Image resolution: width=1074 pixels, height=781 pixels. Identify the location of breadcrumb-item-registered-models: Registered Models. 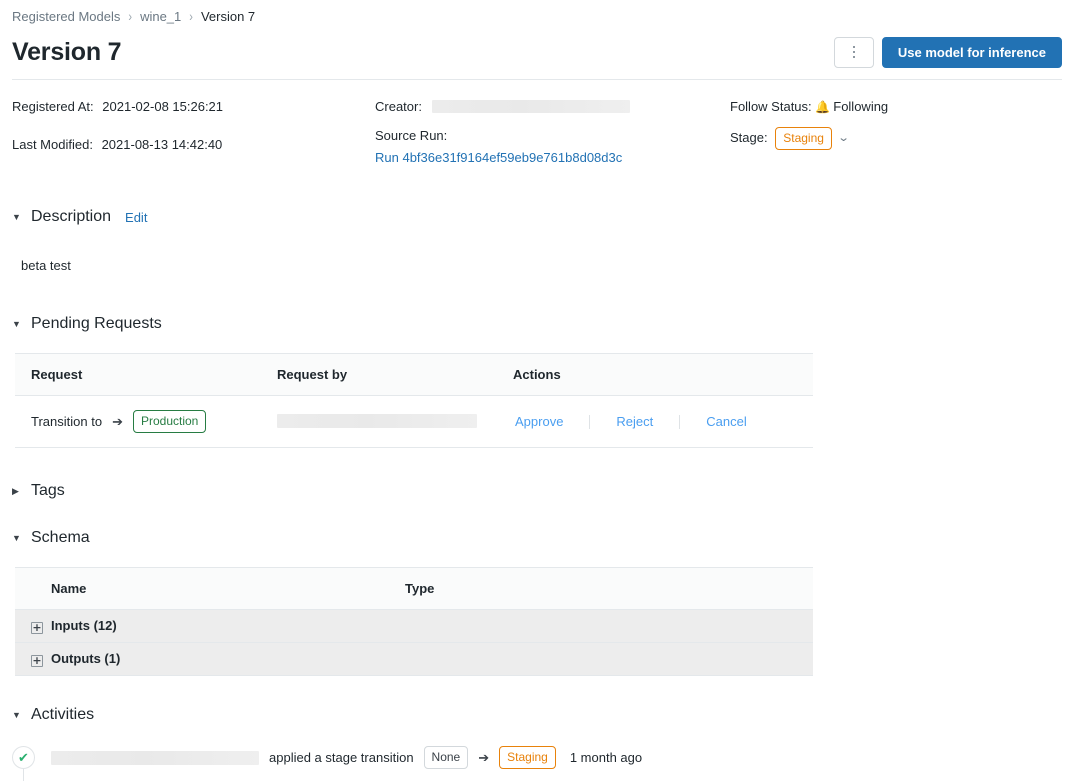
(66, 16).